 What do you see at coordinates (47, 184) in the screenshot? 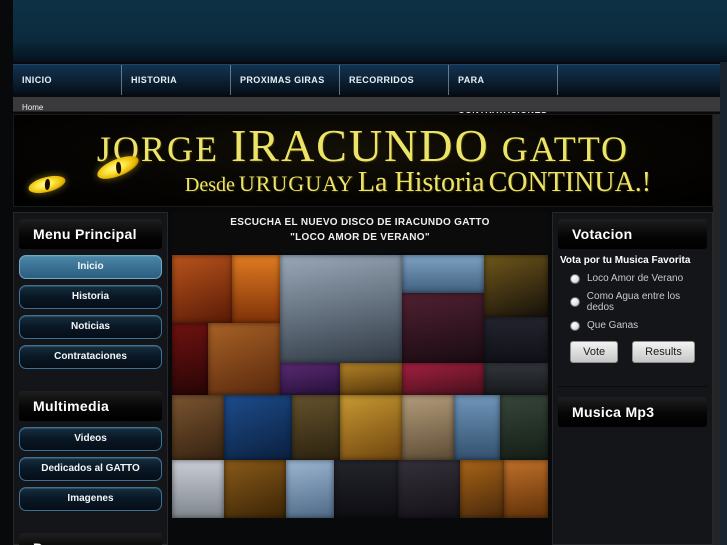
I see `cat-eye-icon` at bounding box center [47, 184].